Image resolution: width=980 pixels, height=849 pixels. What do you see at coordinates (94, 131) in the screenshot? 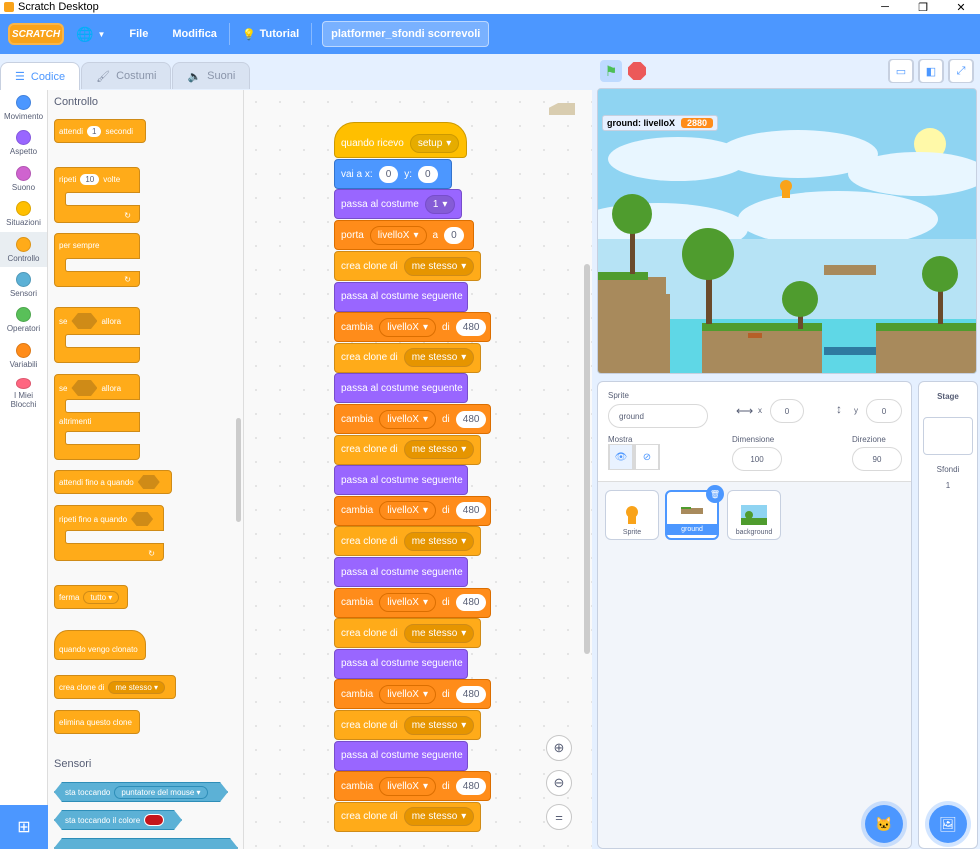
I see `block-input: 1` at bounding box center [94, 131].